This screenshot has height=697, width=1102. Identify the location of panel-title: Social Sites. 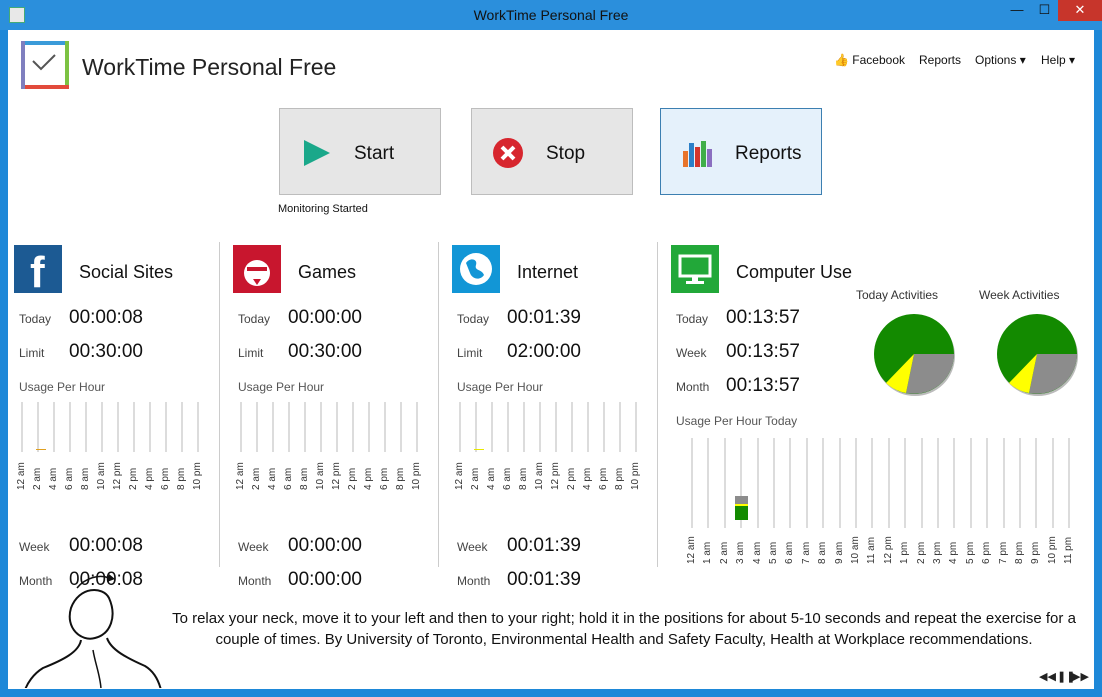
(126, 272).